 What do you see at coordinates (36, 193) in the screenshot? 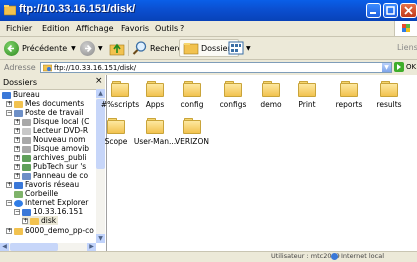
I see `tree-item-corbeille: Corbeille` at bounding box center [36, 193].